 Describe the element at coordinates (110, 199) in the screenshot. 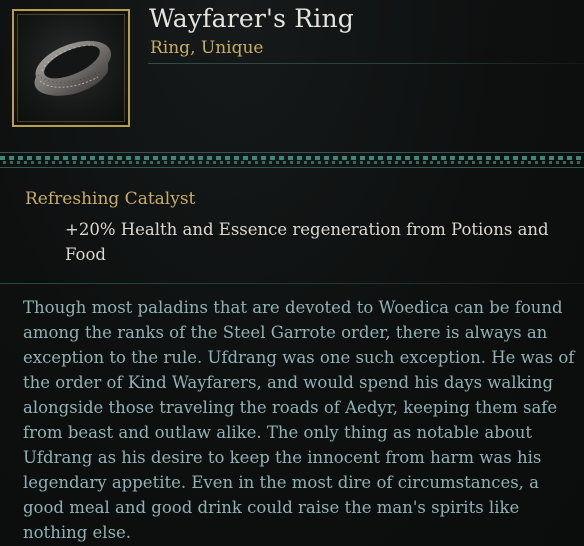

I see `effect-title: Refreshing Catalyst` at that location.